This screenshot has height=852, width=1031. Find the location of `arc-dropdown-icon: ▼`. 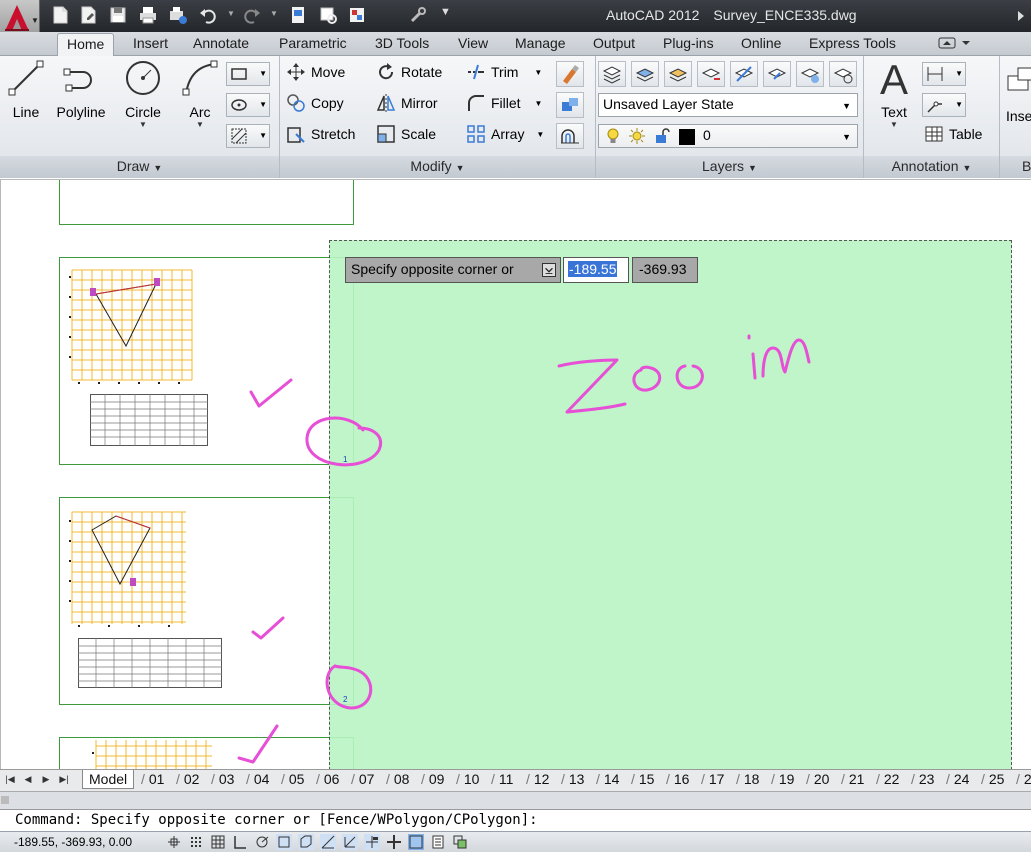

arc-dropdown-icon: ▼ is located at coordinates (200, 124).